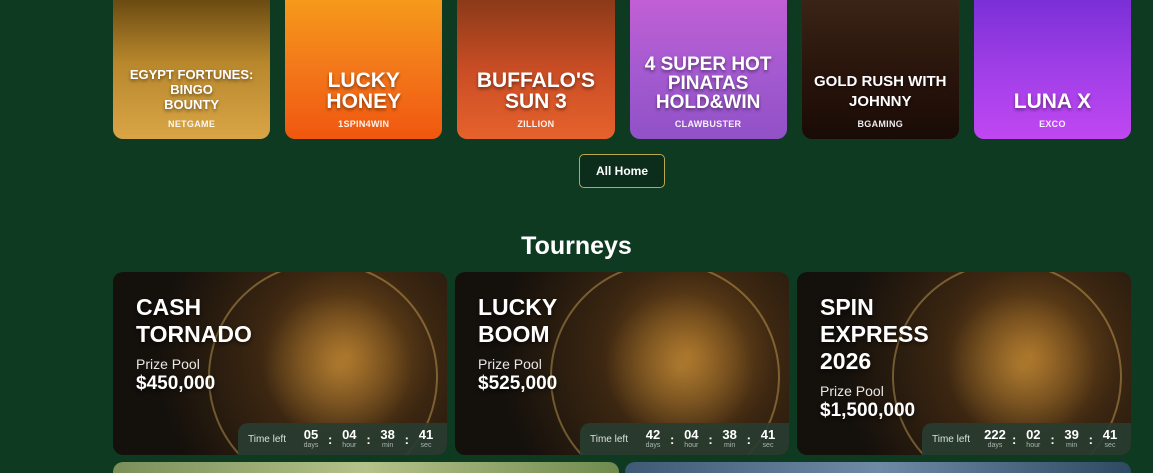 This screenshot has width=1153, height=473. I want to click on game-title: BUFFALO'S SUN 3, so click(535, 91).